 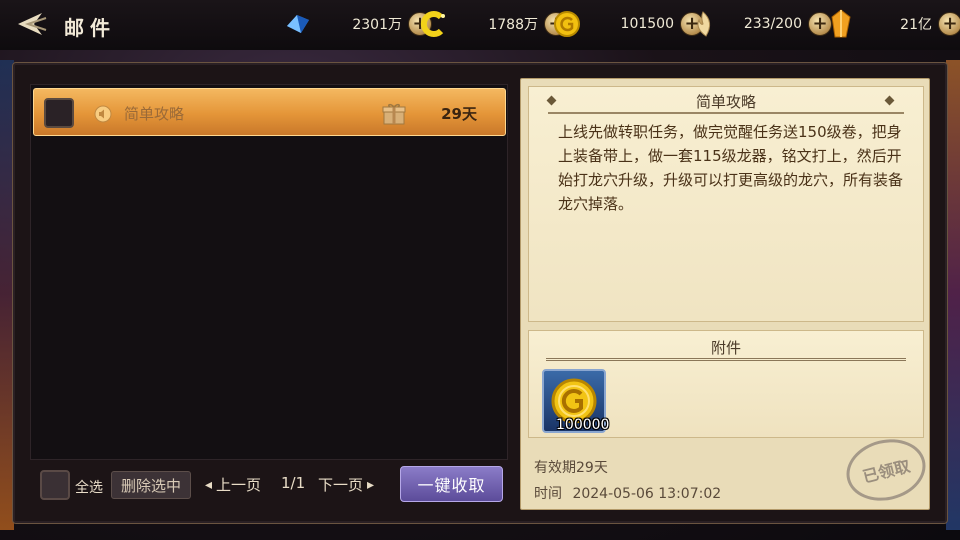 I want to click on resource-crystal: 21亿 +, so click(x=893, y=24).